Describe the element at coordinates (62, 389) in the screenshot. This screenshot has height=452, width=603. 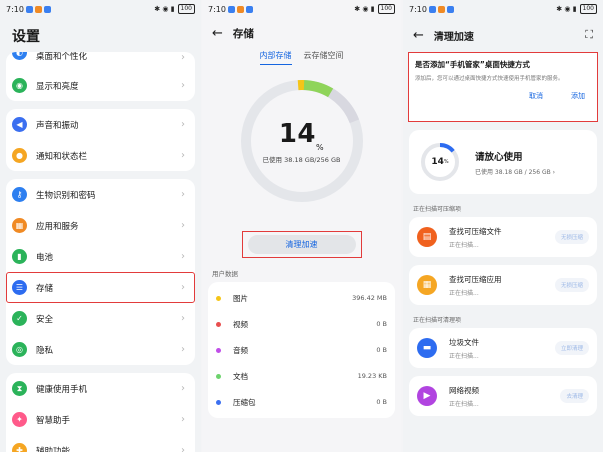
I see `settings-item-label: 健康使用手机` at that location.